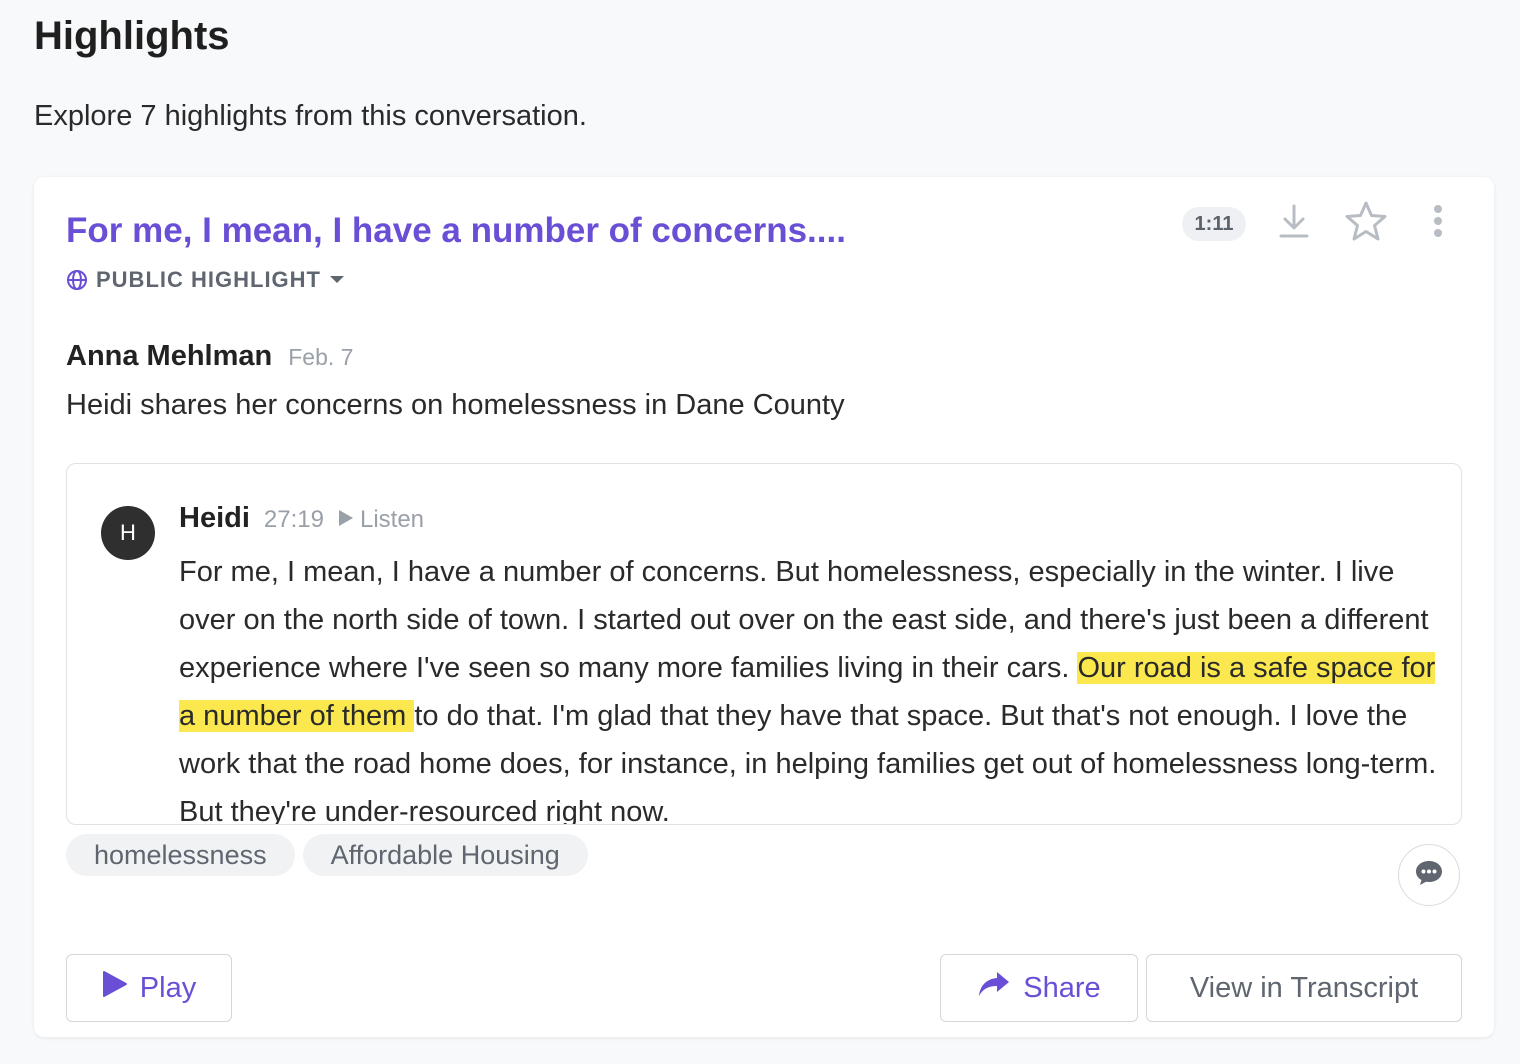  What do you see at coordinates (168, 987) in the screenshot?
I see `play-label: Play` at bounding box center [168, 987].